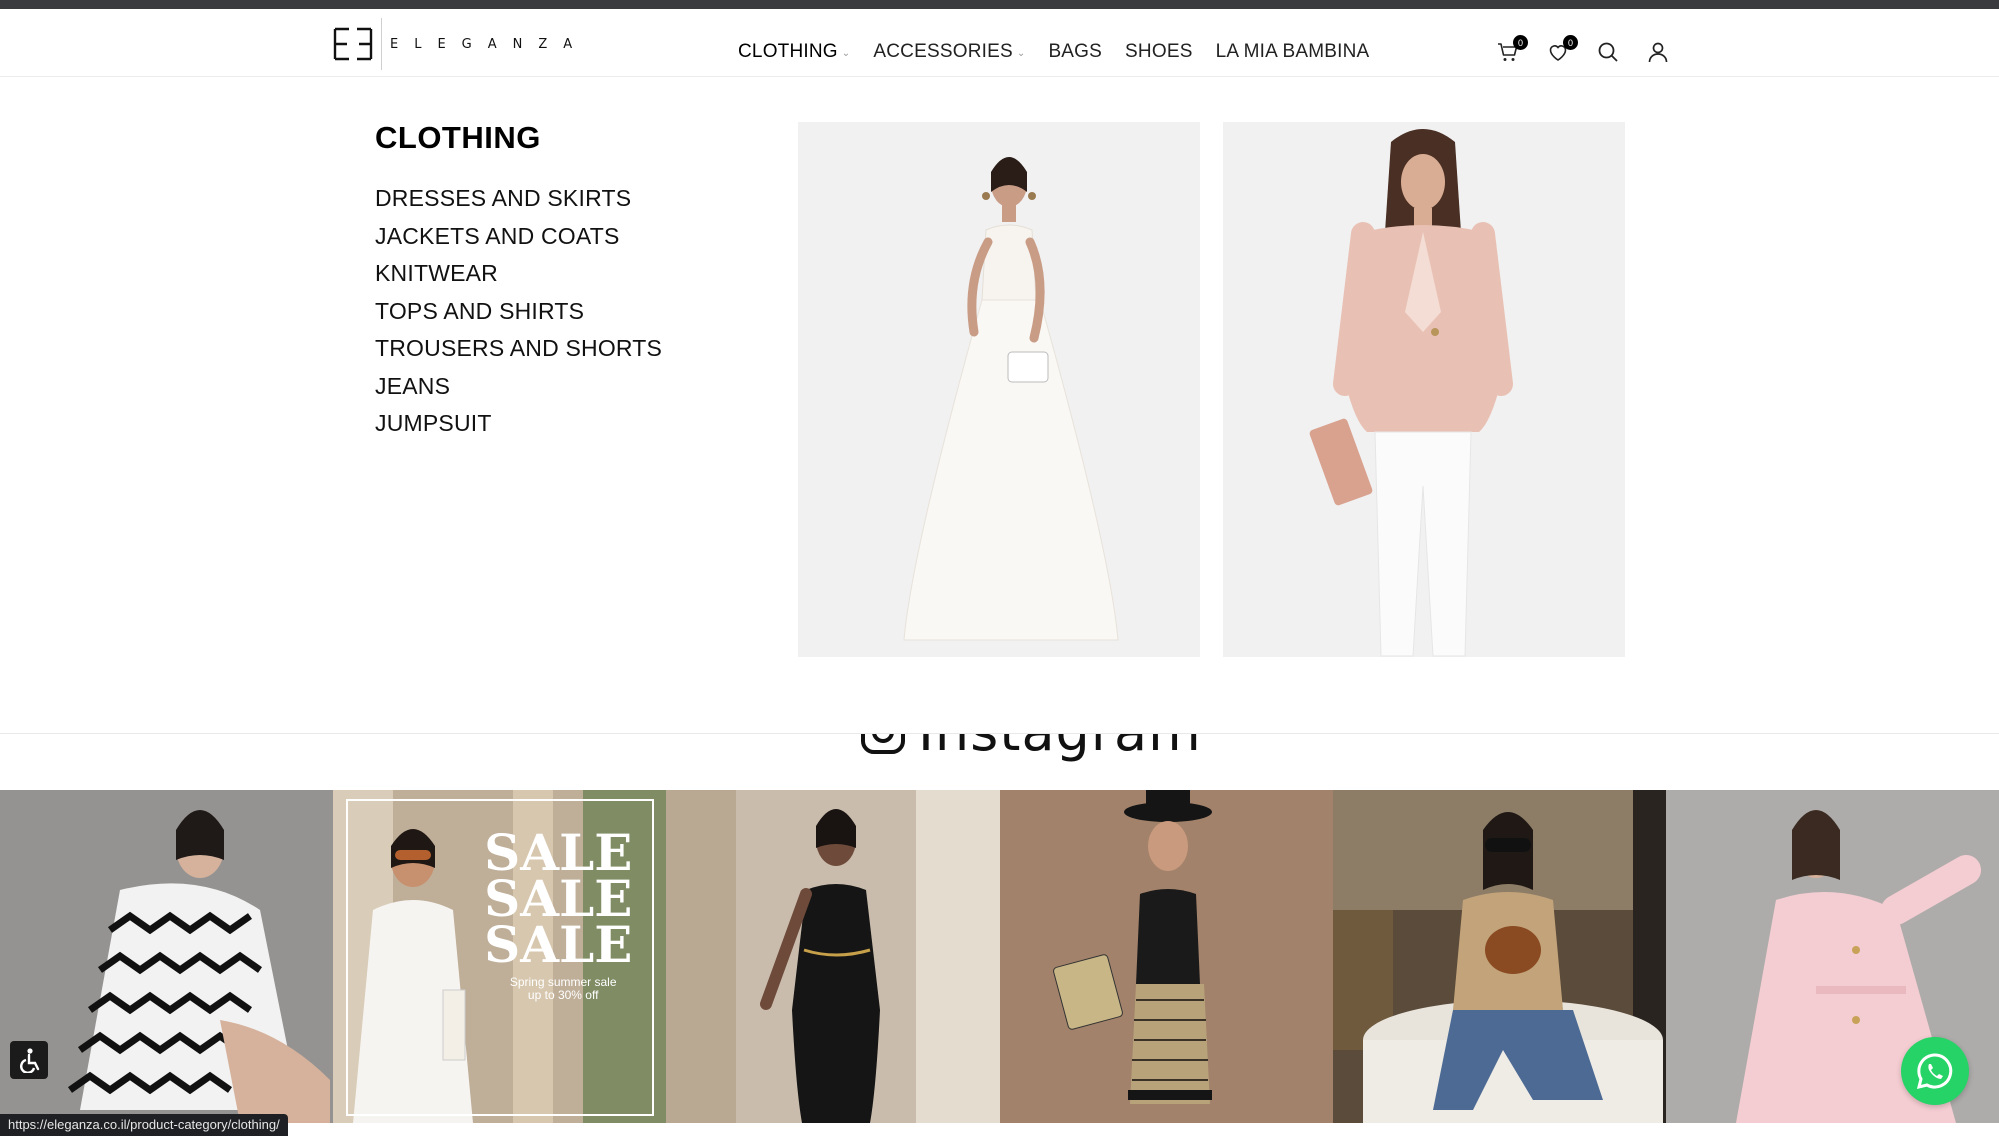 The image size is (1999, 1136). I want to click on mega-menu-title: CLOTHING, so click(458, 138).